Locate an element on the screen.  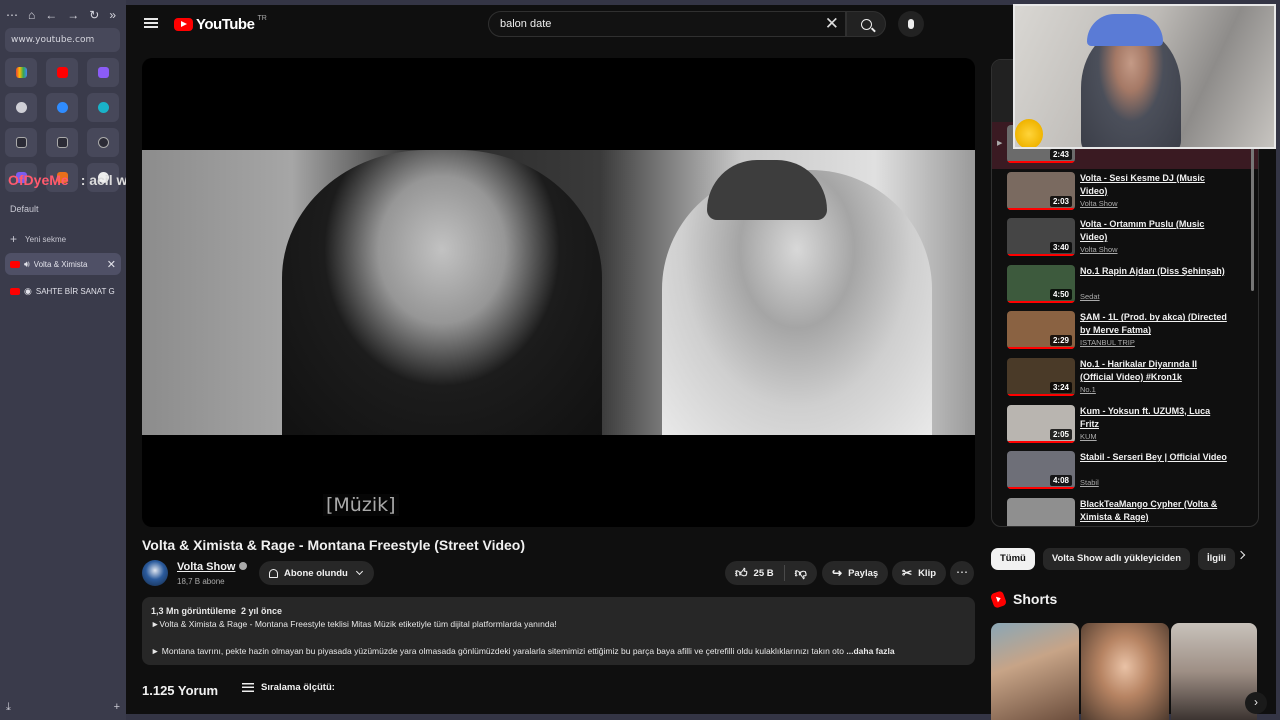
like-dislike-group: 👍︎ 25 B 👎︎ is located at coordinates (771, 573).